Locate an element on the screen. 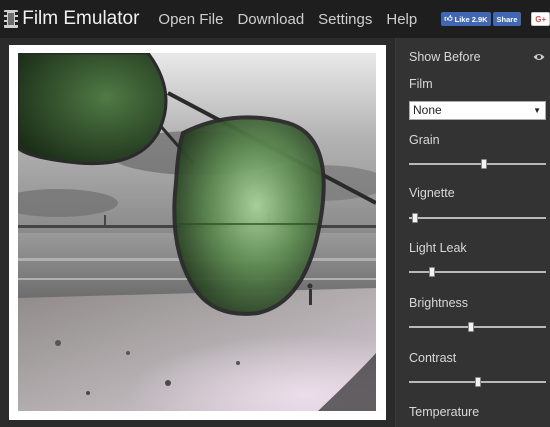 The image size is (550, 427). facebook-like-button: 👍︎ Like 2.9K is located at coordinates (466, 19).